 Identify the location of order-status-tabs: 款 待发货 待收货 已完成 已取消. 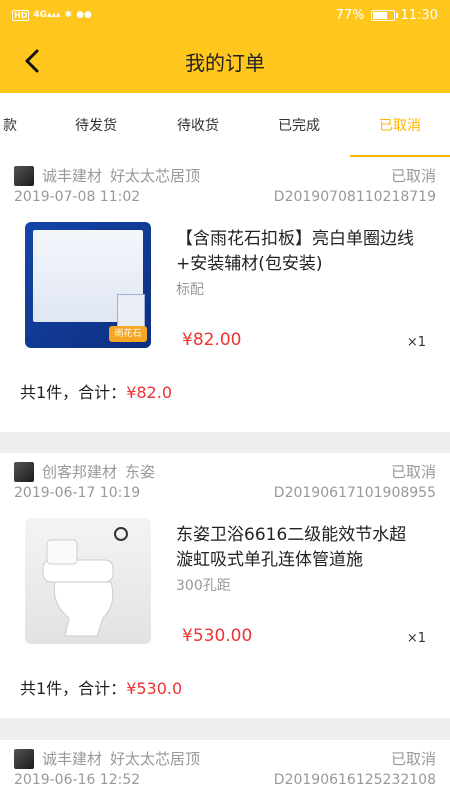
(225, 125).